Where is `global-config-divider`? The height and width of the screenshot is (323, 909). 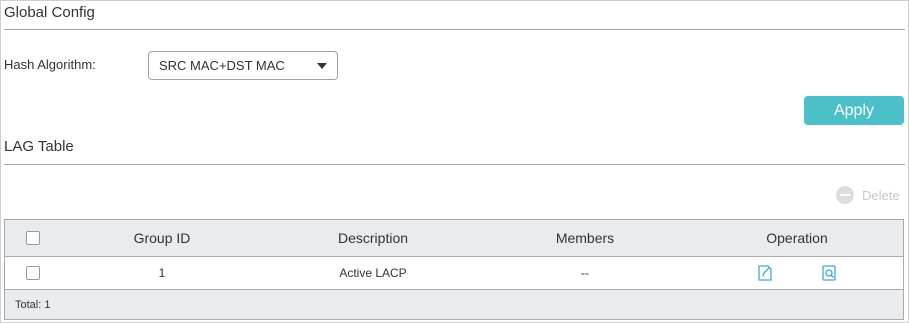 global-config-divider is located at coordinates (454, 29).